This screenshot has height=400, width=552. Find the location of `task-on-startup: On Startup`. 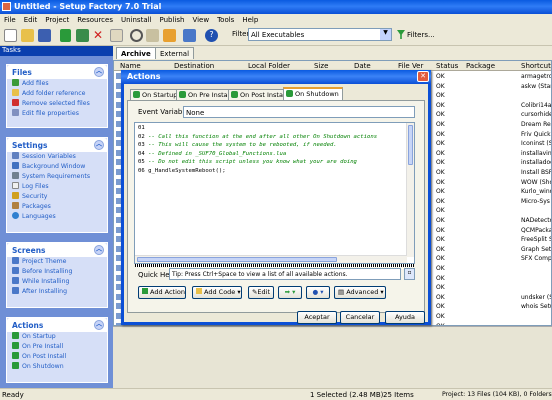

task-on-startup: On Startup is located at coordinates (57, 337).